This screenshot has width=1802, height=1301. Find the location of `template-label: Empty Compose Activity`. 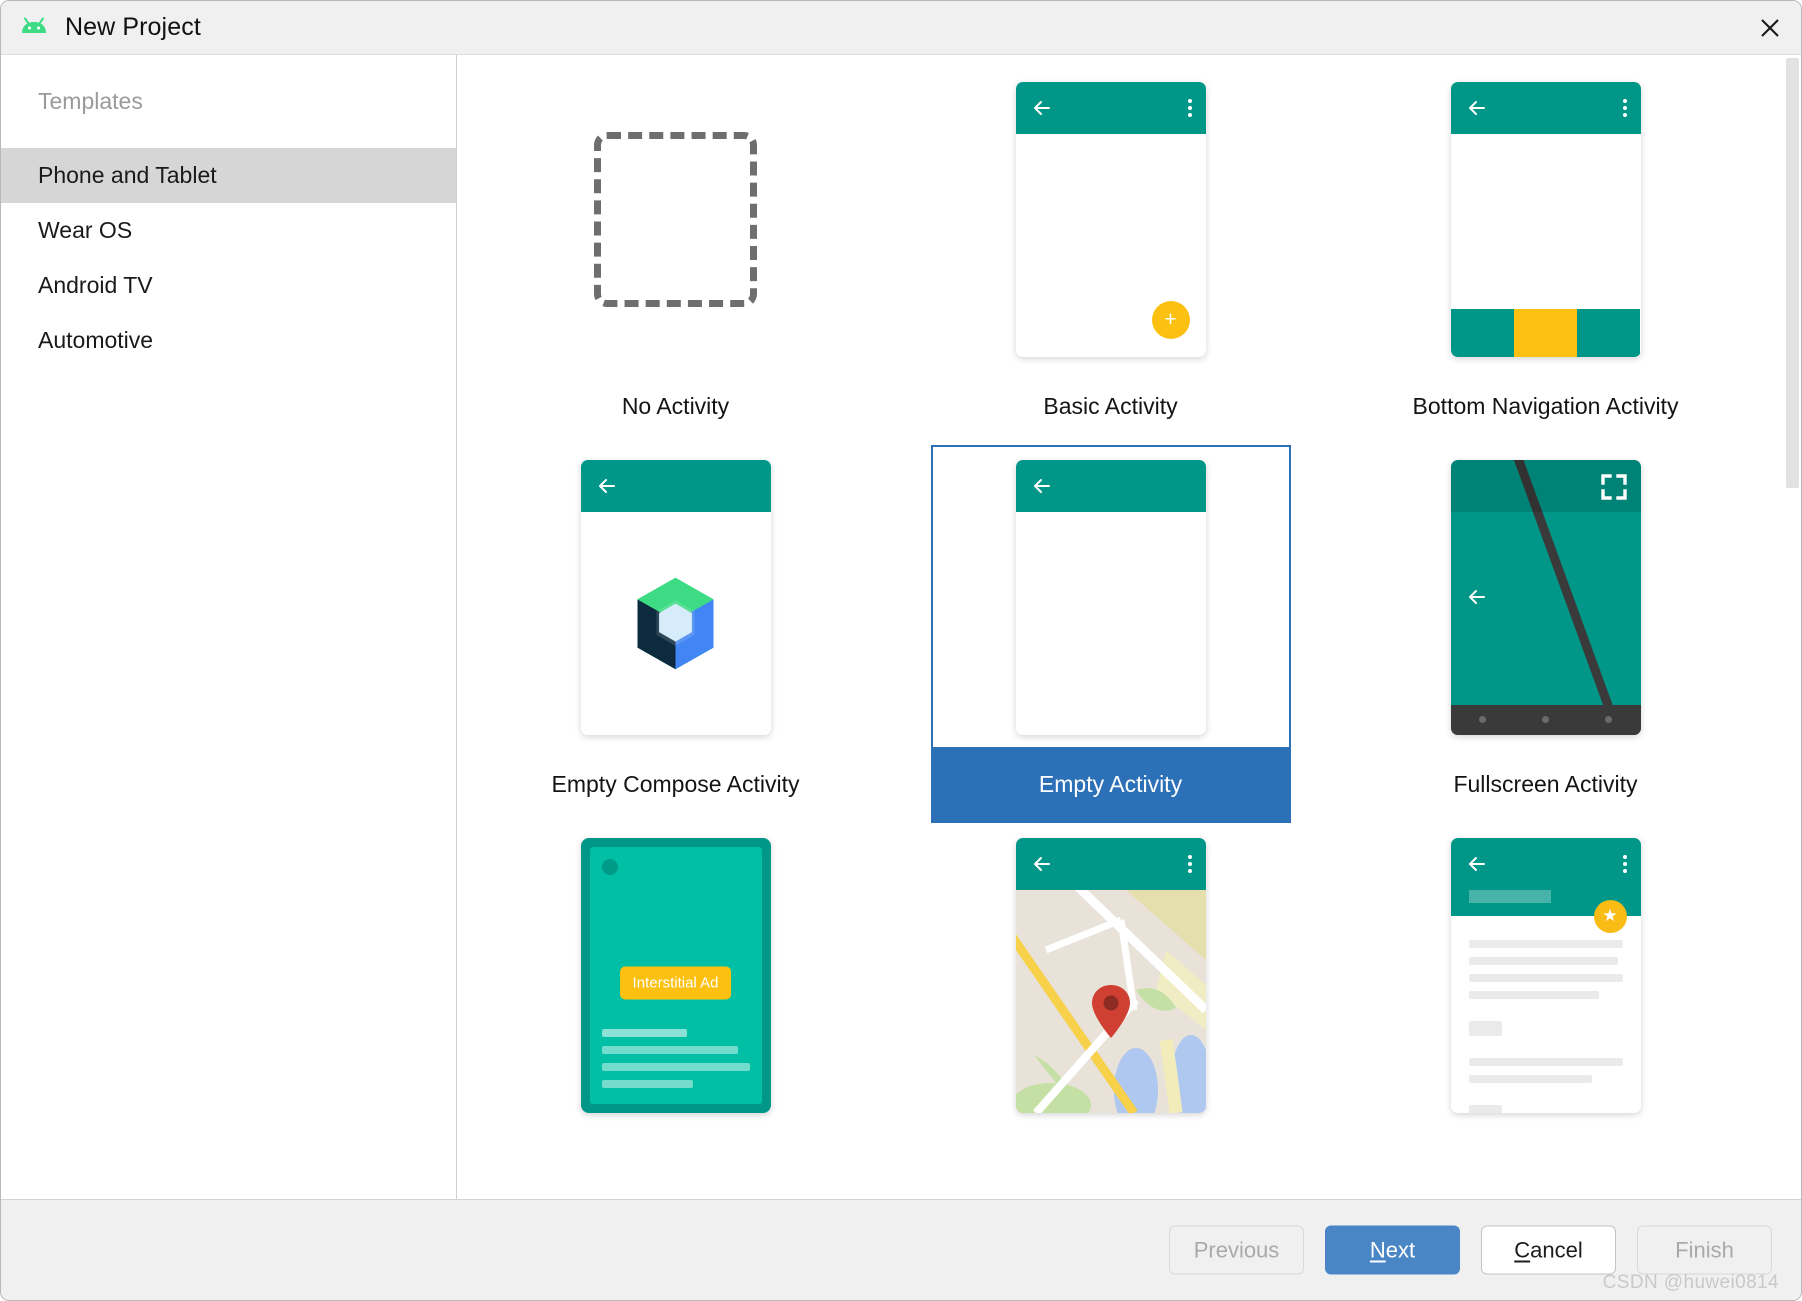

template-label: Empty Compose Activity is located at coordinates (675, 784).